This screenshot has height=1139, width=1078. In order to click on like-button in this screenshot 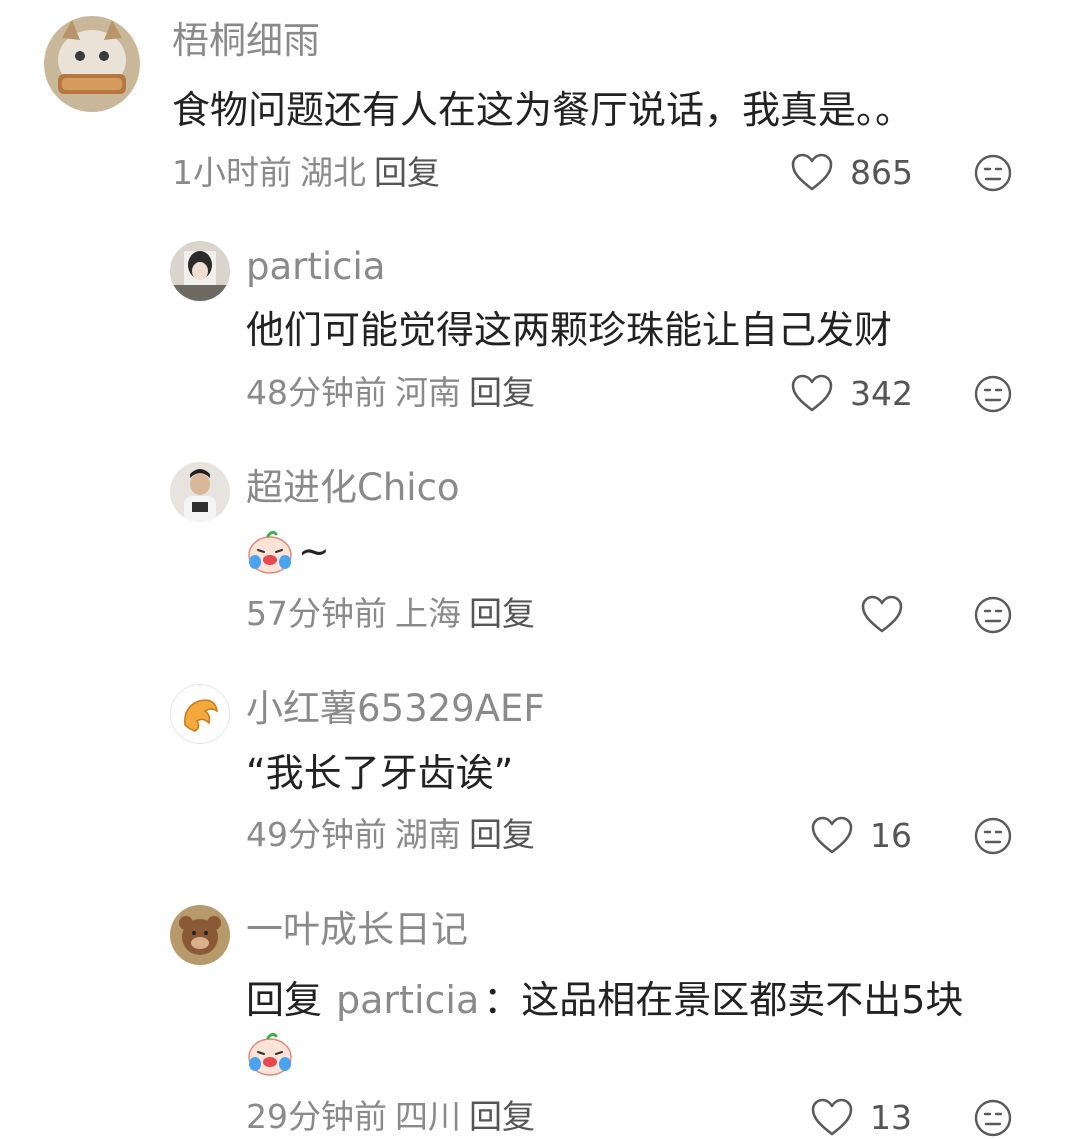, I will do `click(882, 614)`.